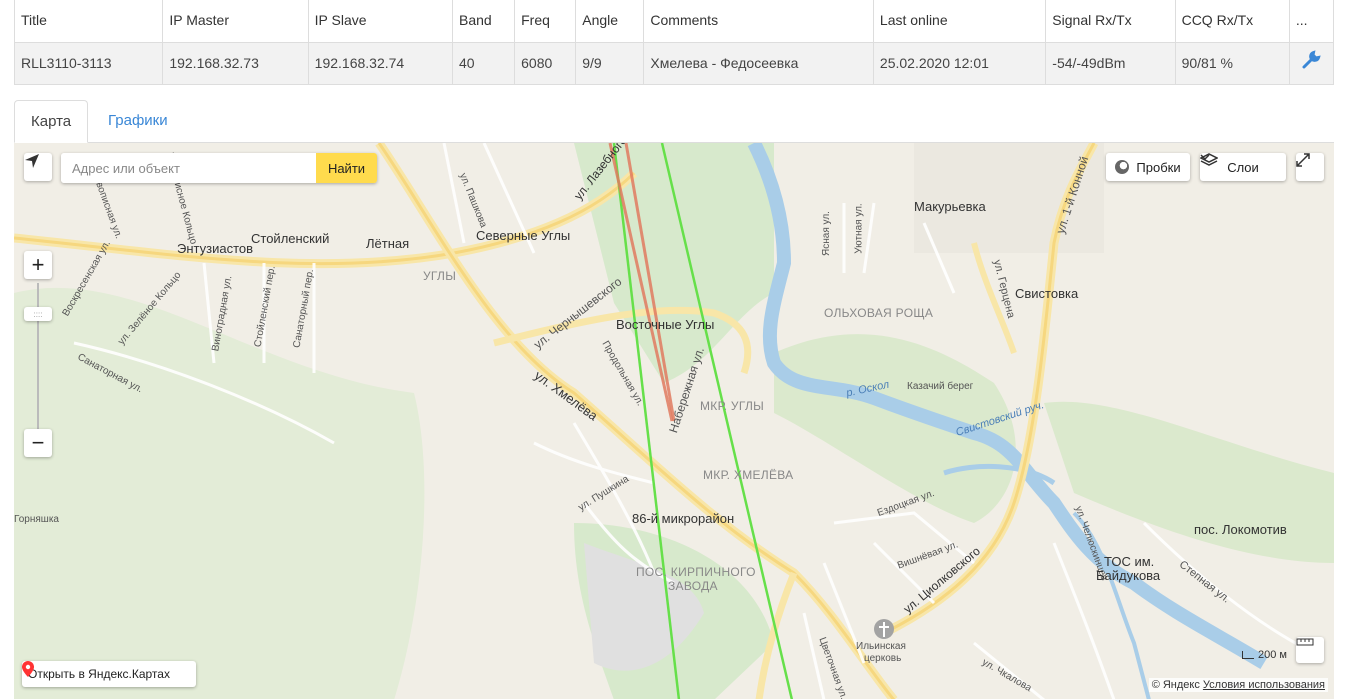 This screenshot has width=1349, height=699. I want to click on col-band: Band, so click(483, 21).